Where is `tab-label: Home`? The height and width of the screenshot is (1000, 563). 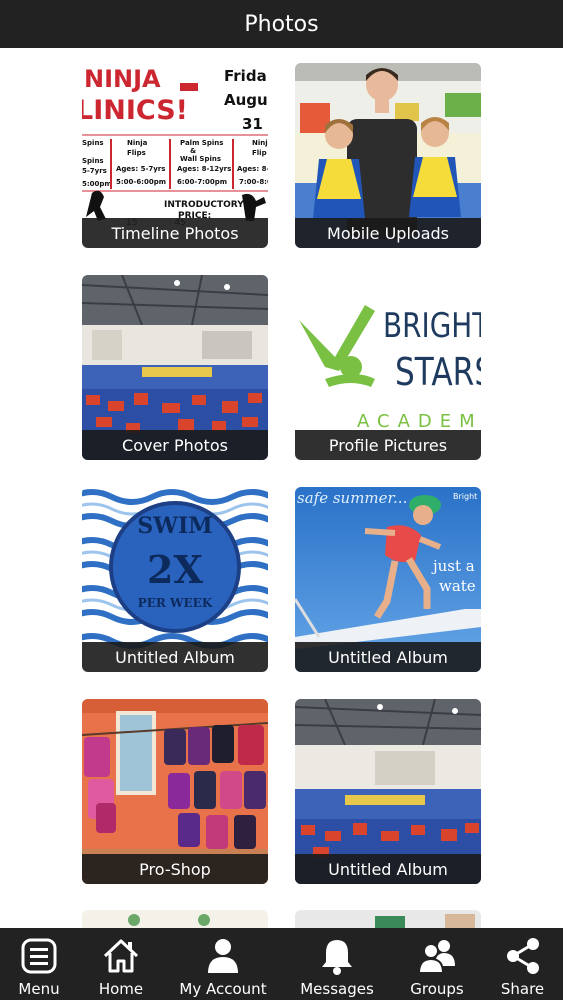
tab-label: Home is located at coordinates (121, 989).